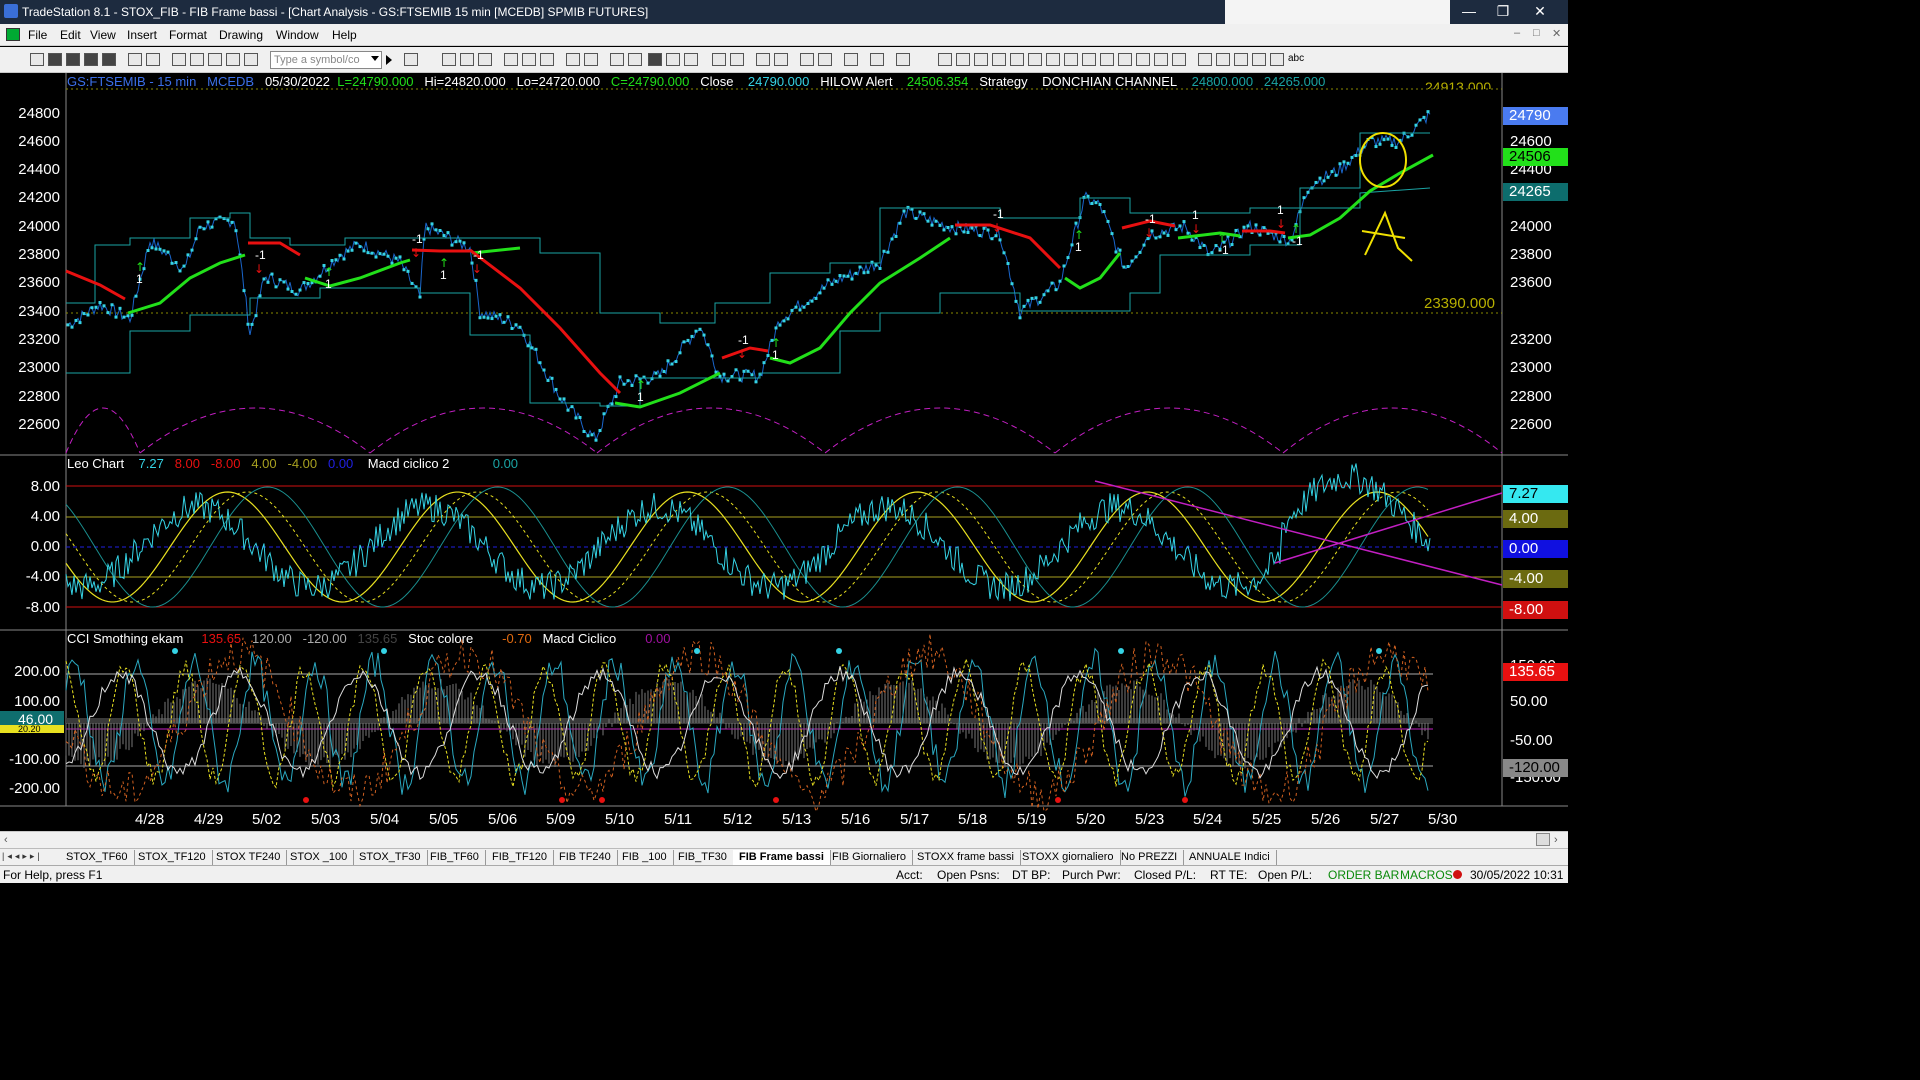  What do you see at coordinates (1556, 840) in the screenshot?
I see `scroll-right-icon: ›` at bounding box center [1556, 840].